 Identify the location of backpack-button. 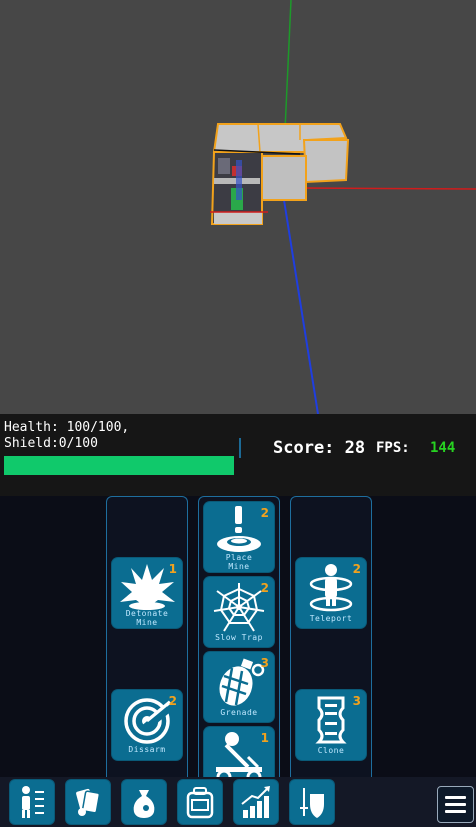
(200, 802).